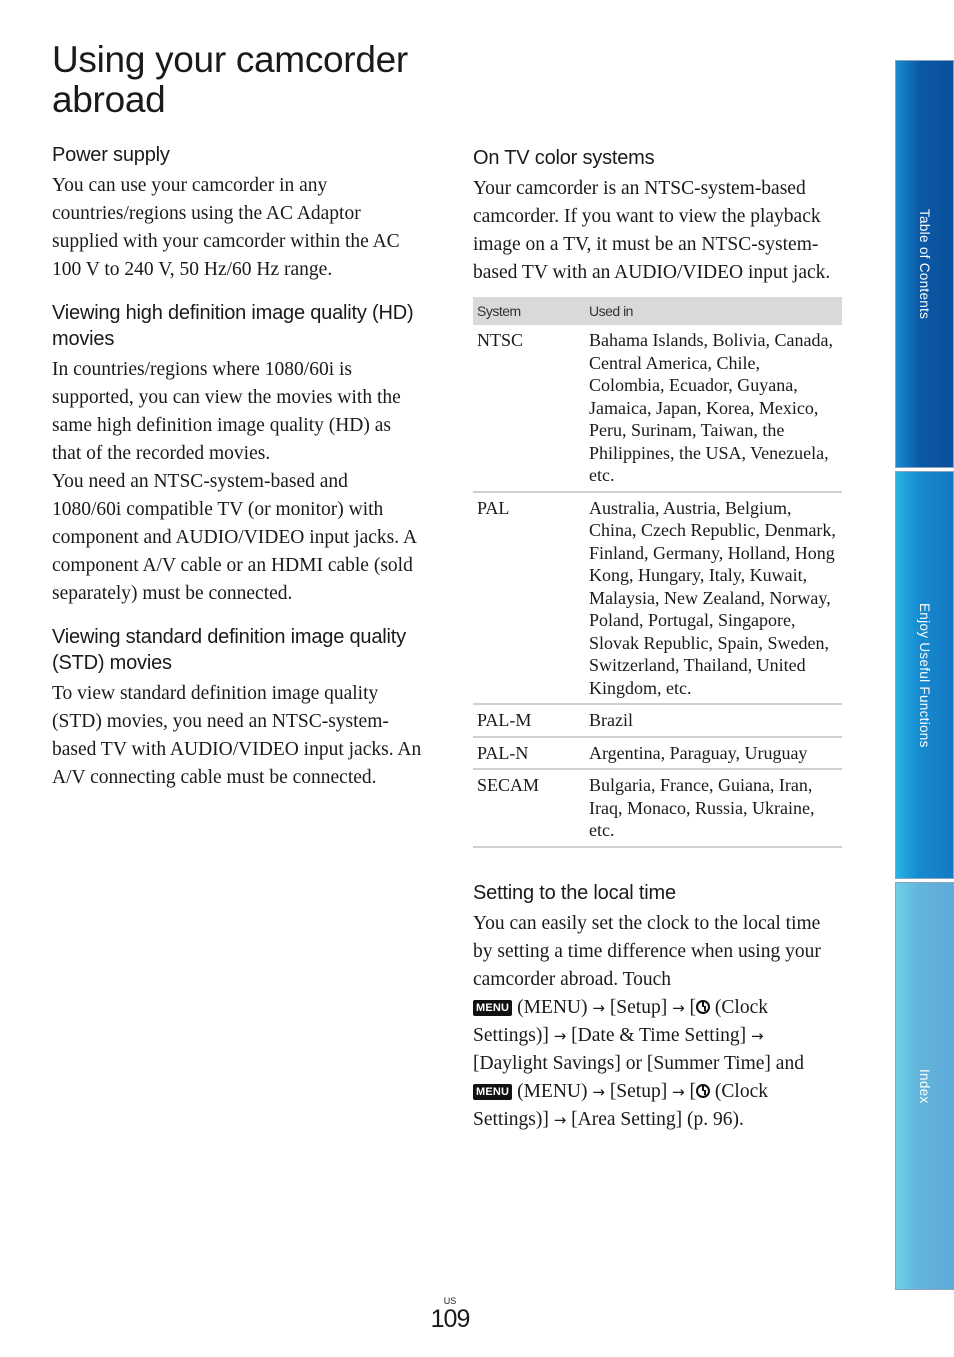 The image size is (954, 1357). Describe the element at coordinates (111, 155) in the screenshot. I see `section-heading: Power supply` at that location.